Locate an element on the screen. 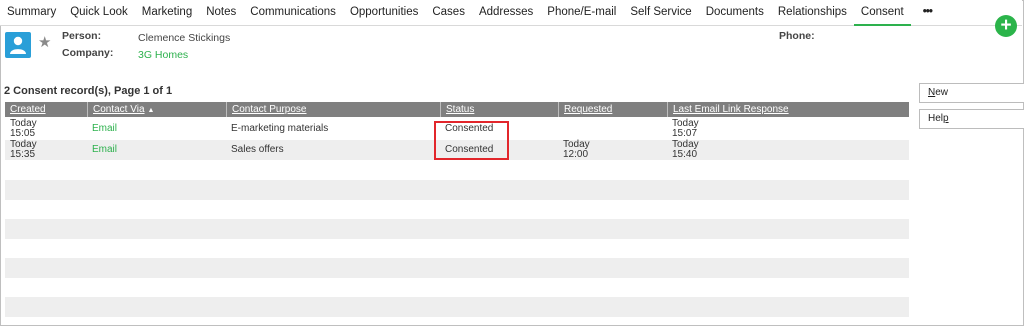  tab-self-service: Self Service is located at coordinates (660, 13).